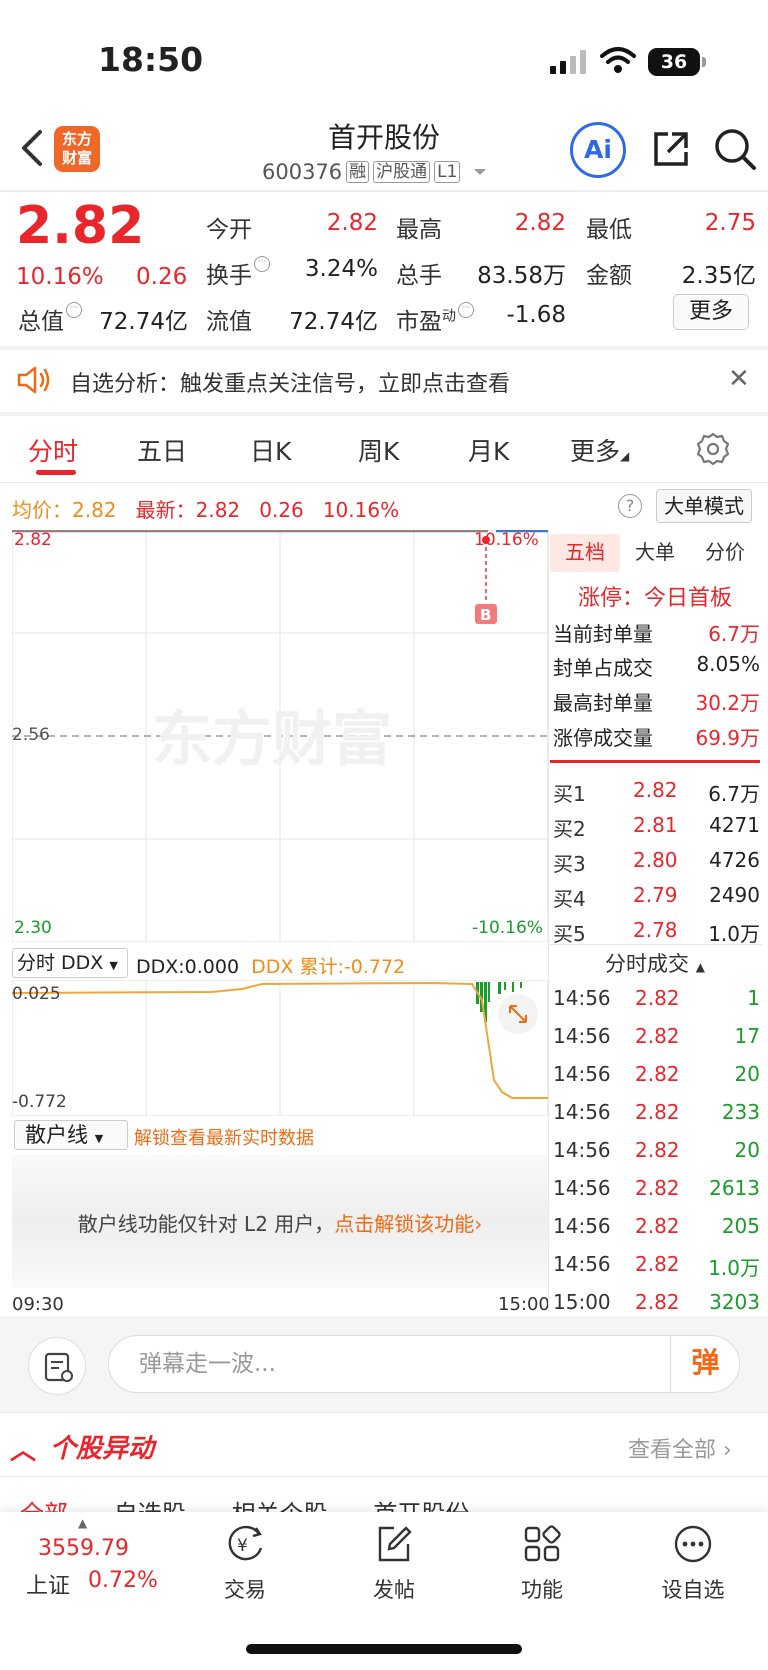 The image size is (768, 1670). Describe the element at coordinates (753, 998) in the screenshot. I see `trade-qty: 1` at that location.